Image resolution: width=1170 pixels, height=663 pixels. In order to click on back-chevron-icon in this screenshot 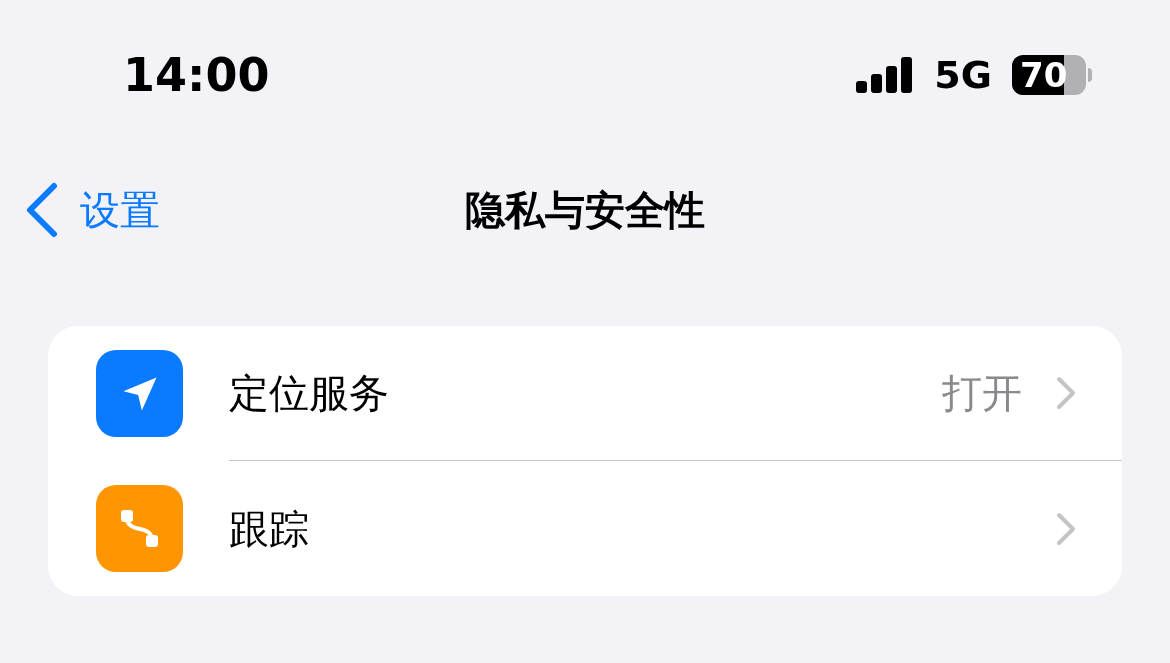, I will do `click(41, 210)`.